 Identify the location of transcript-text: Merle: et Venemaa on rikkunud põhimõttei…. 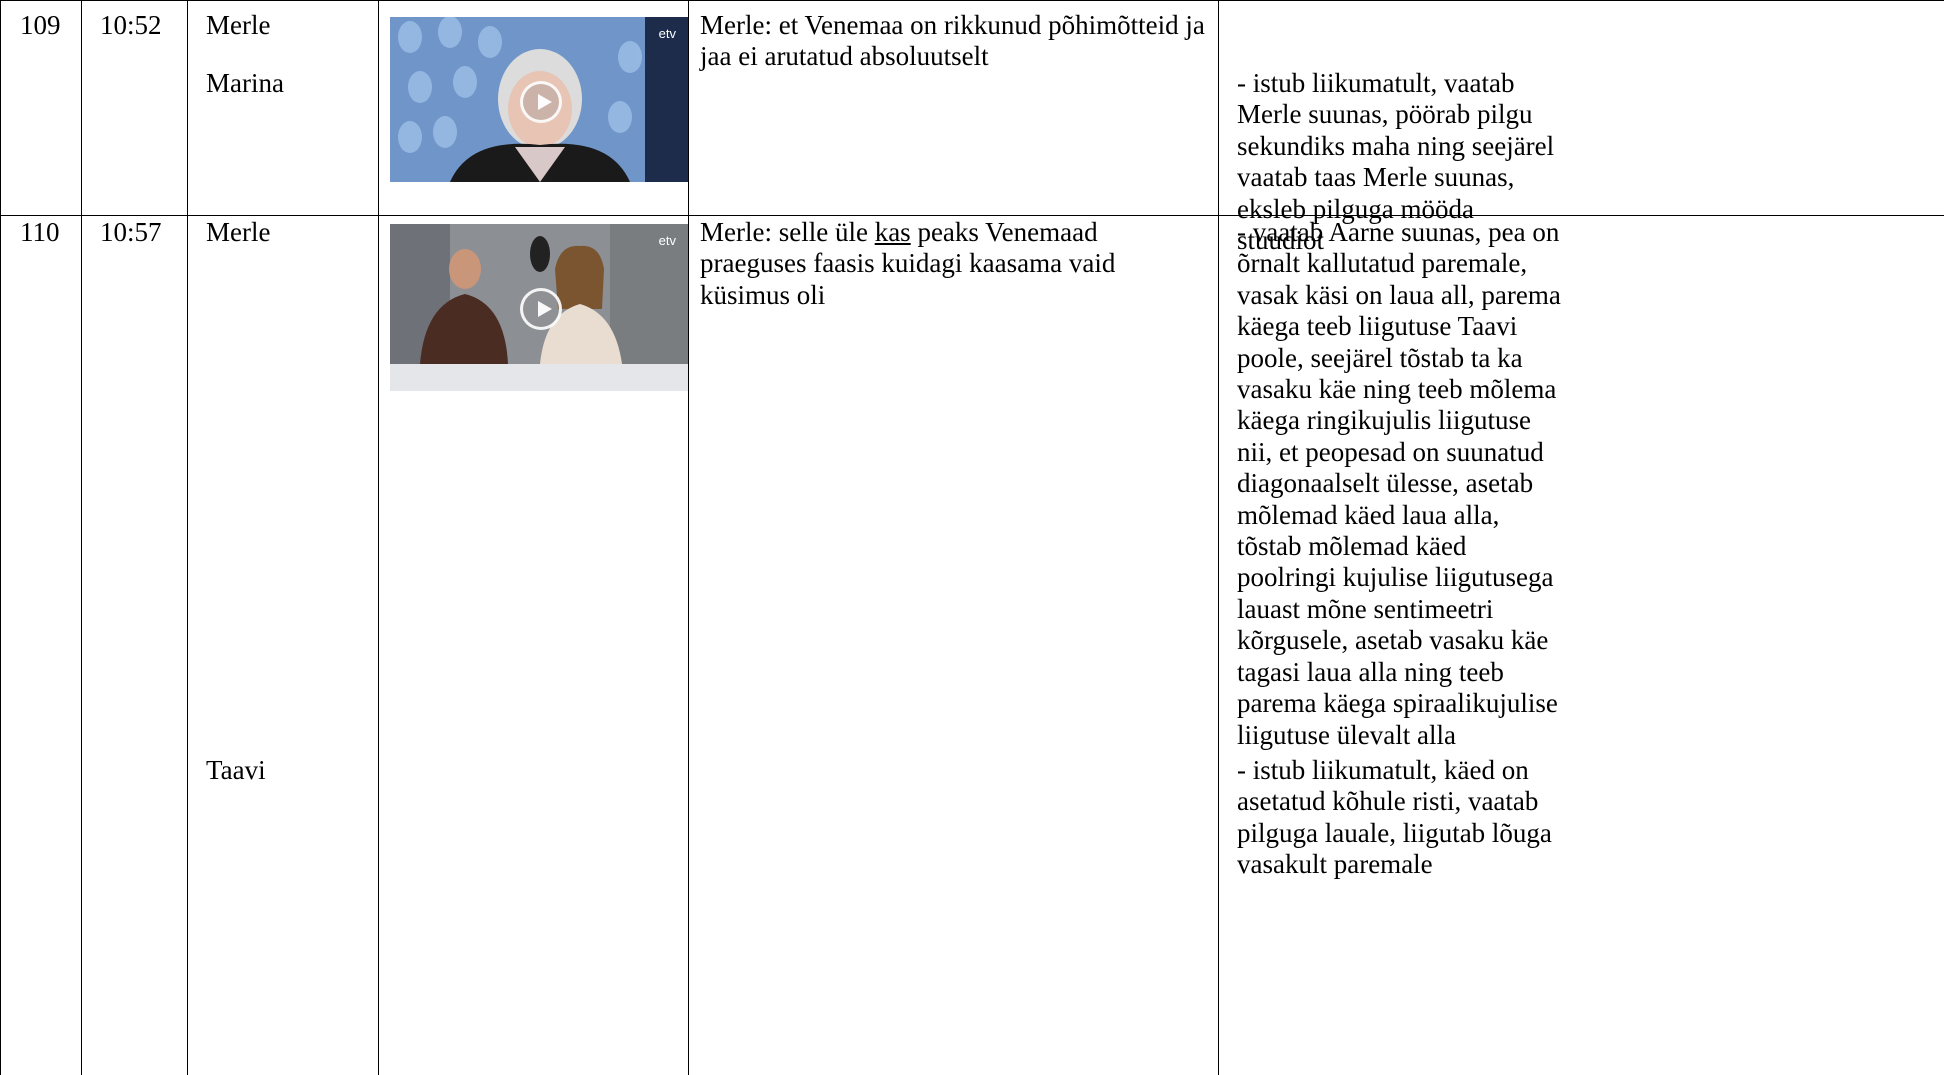
(956, 41).